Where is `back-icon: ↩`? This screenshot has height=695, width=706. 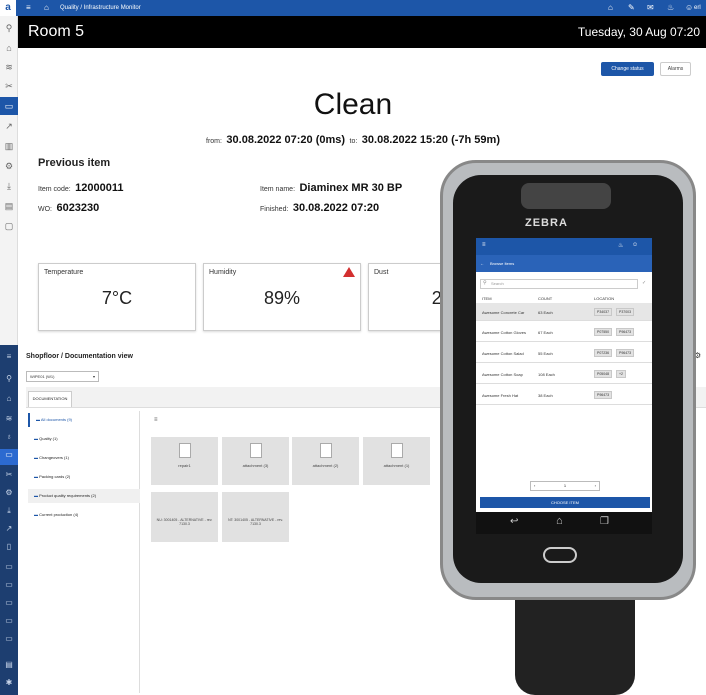 back-icon: ↩ is located at coordinates (514, 521).